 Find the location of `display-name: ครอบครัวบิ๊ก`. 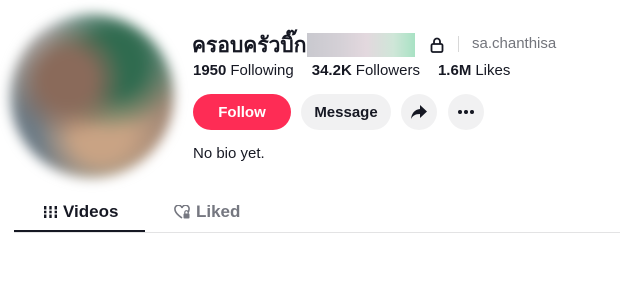

display-name: ครอบครัวบิ๊ก is located at coordinates (249, 44).